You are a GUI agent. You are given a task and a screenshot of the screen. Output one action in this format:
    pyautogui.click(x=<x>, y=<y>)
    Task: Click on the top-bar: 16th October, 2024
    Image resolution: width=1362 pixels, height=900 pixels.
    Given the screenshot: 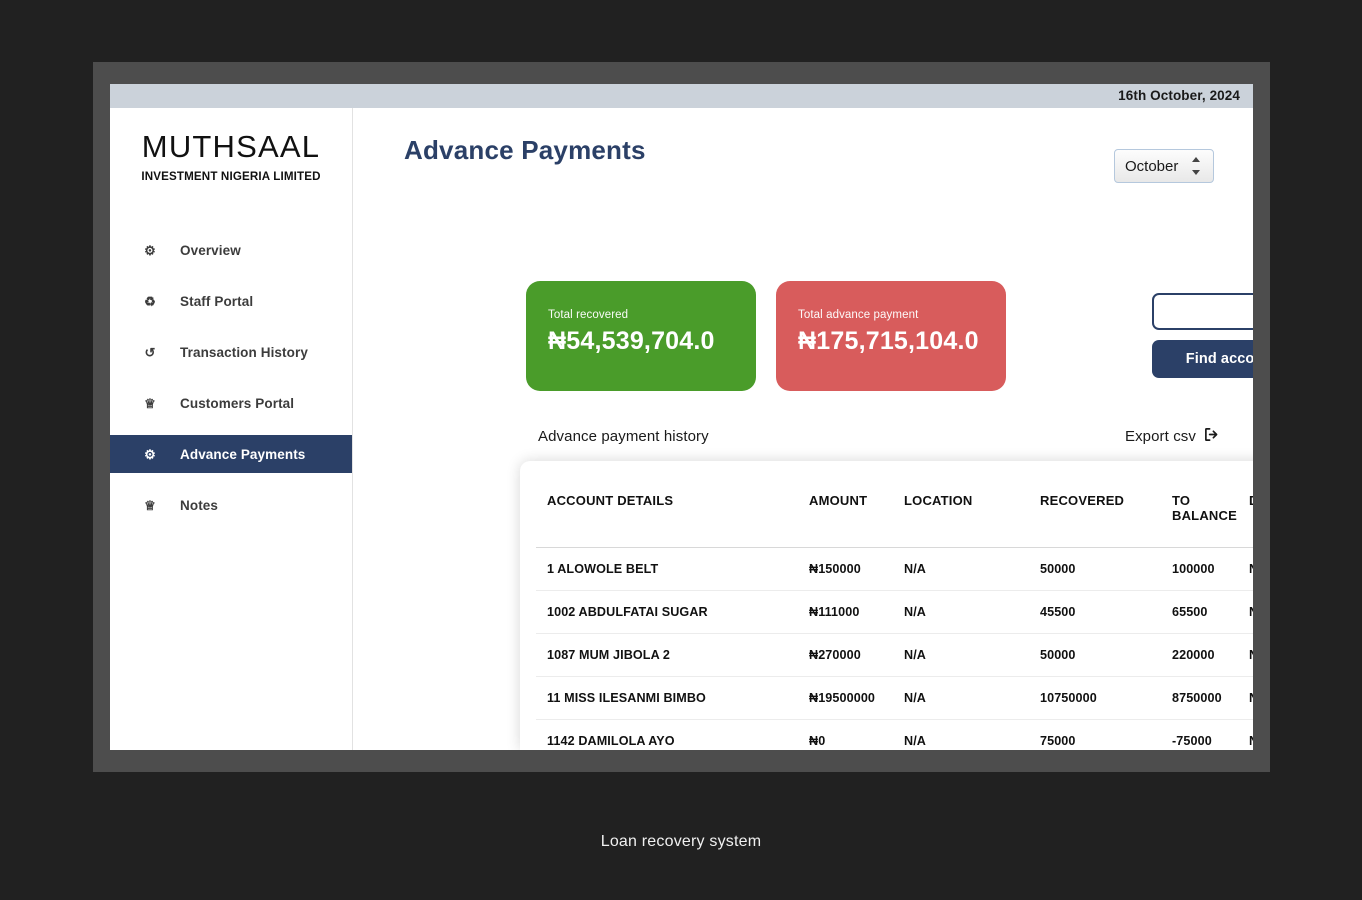 What is the action you would take?
    pyautogui.click(x=681, y=96)
    